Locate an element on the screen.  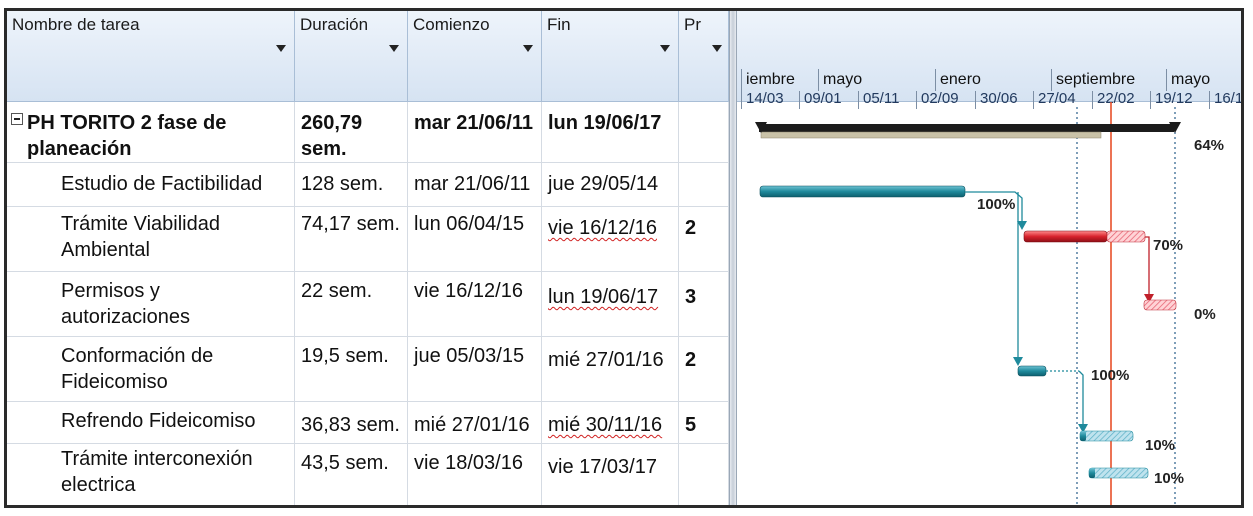
start-cell: lun 06/04/15 is located at coordinates (475, 239).